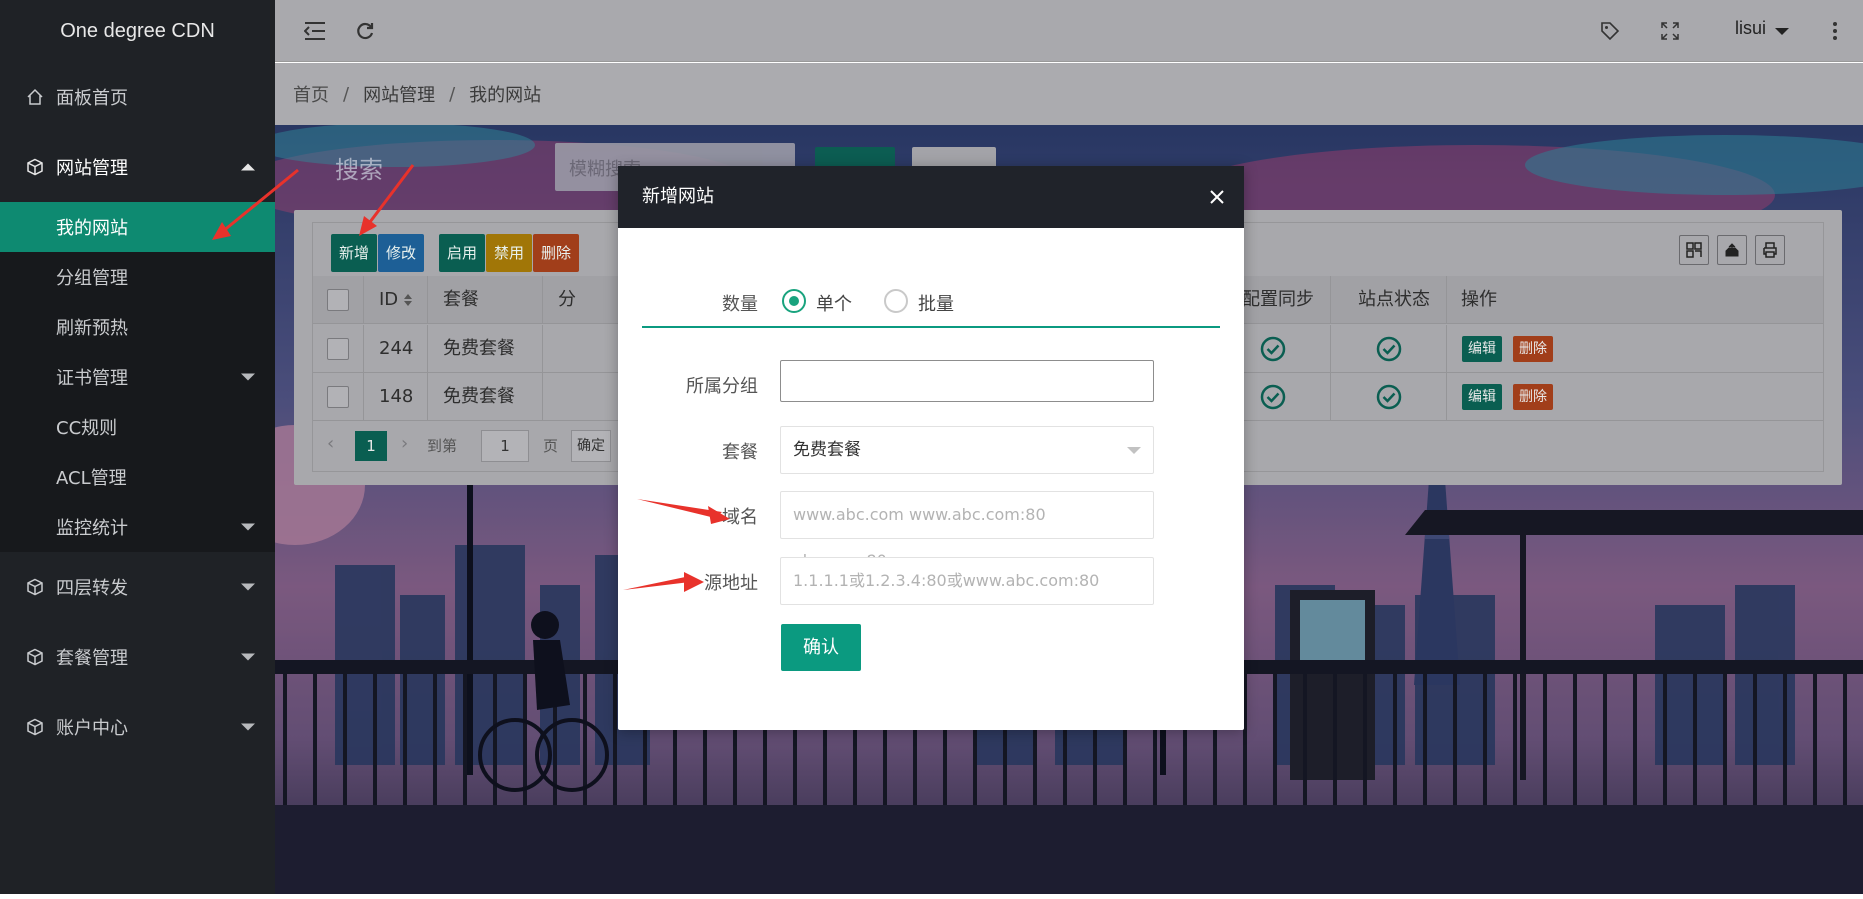 The height and width of the screenshot is (899, 1863). What do you see at coordinates (371, 446) in the screenshot?
I see `page-current: 1` at bounding box center [371, 446].